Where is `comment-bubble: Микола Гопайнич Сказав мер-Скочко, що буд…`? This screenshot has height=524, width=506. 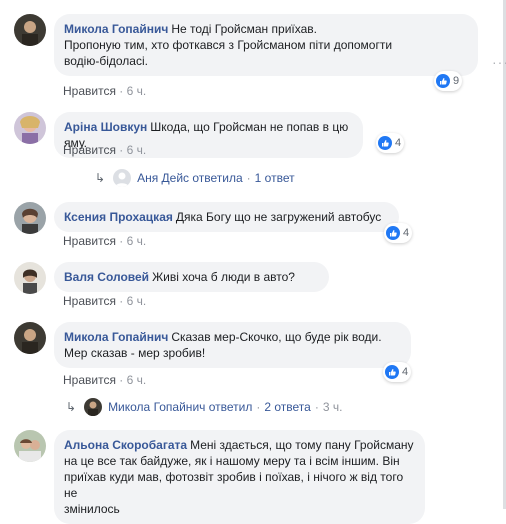 comment-bubble: Микола Гопайнич Сказав мер-Скочко, що буд… is located at coordinates (232, 345).